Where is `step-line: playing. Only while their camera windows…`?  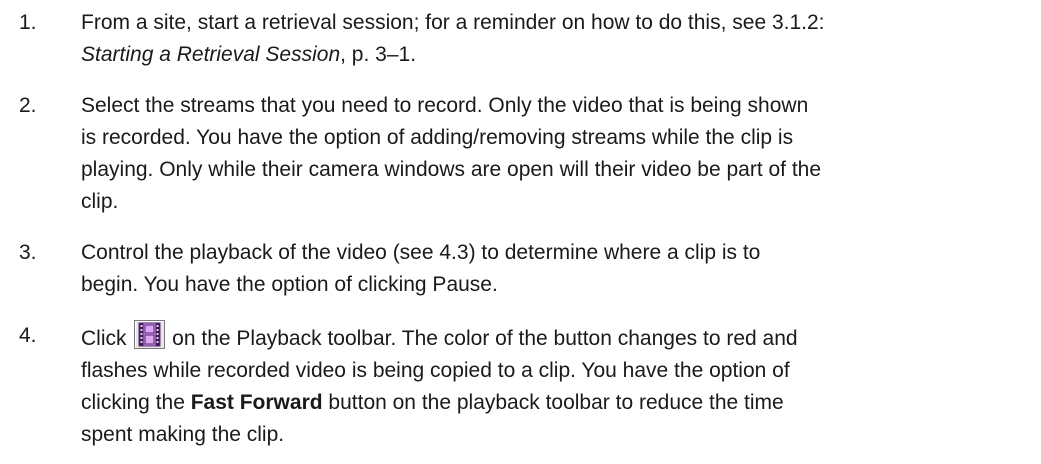
step-line: playing. Only while their camera windows… is located at coordinates (451, 169).